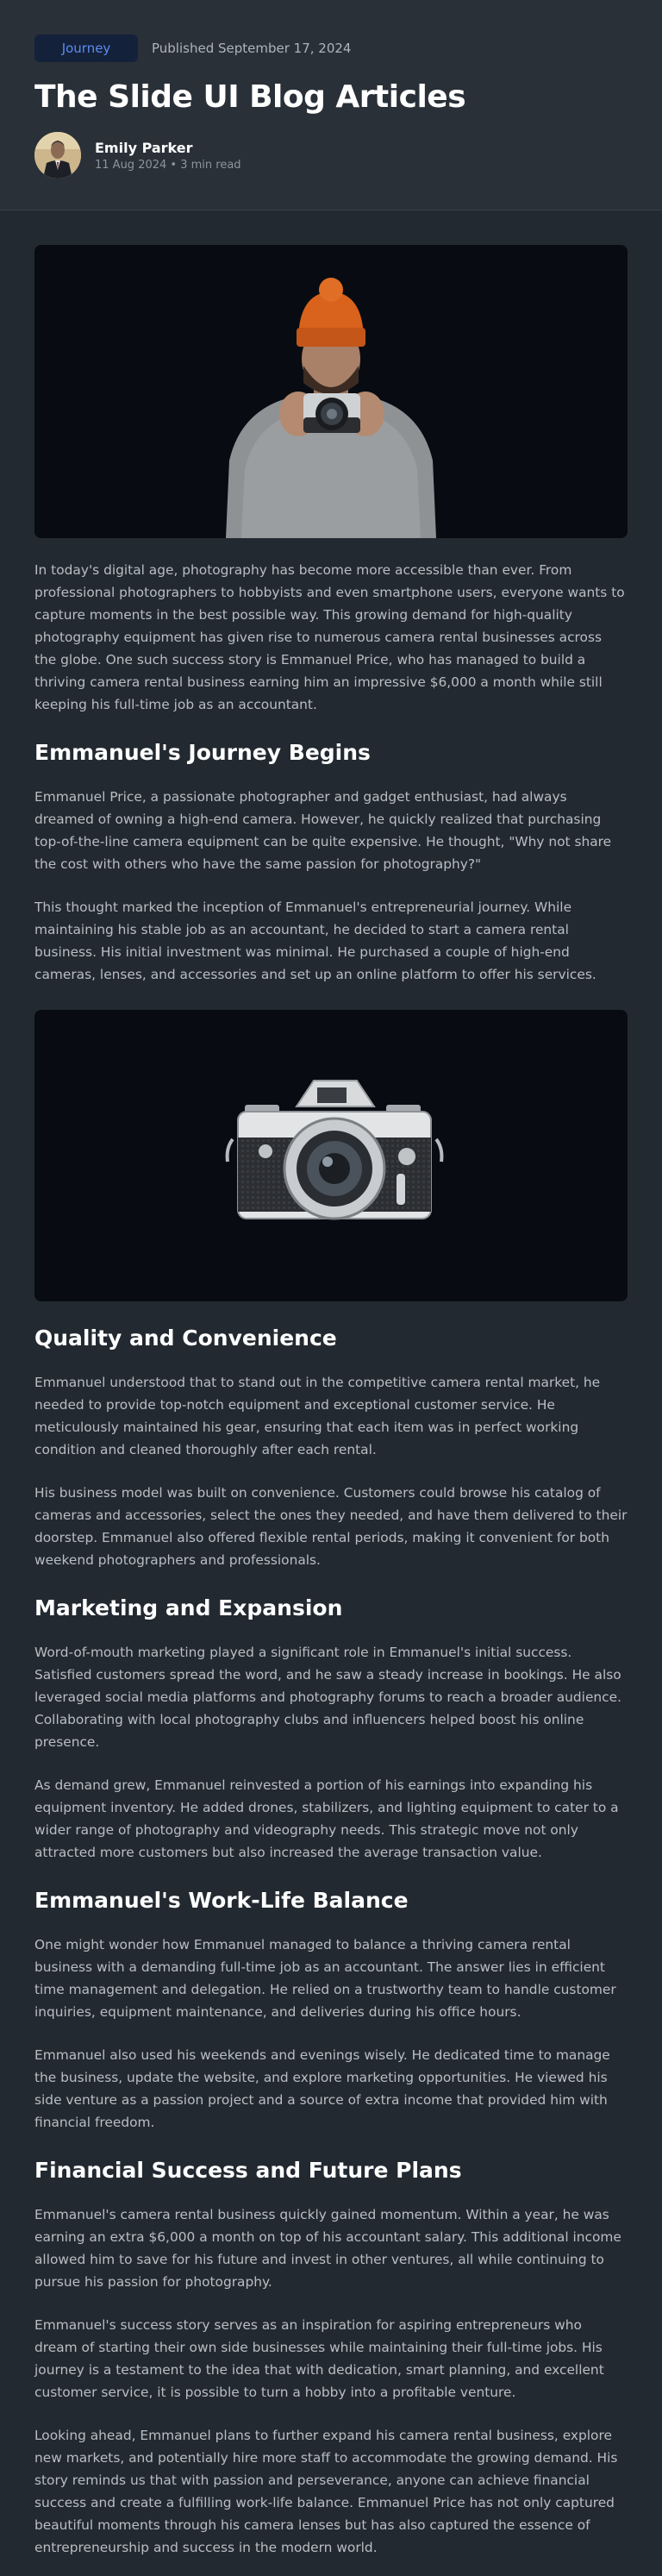  I want to click on hero-image-photographer, so click(331, 391).